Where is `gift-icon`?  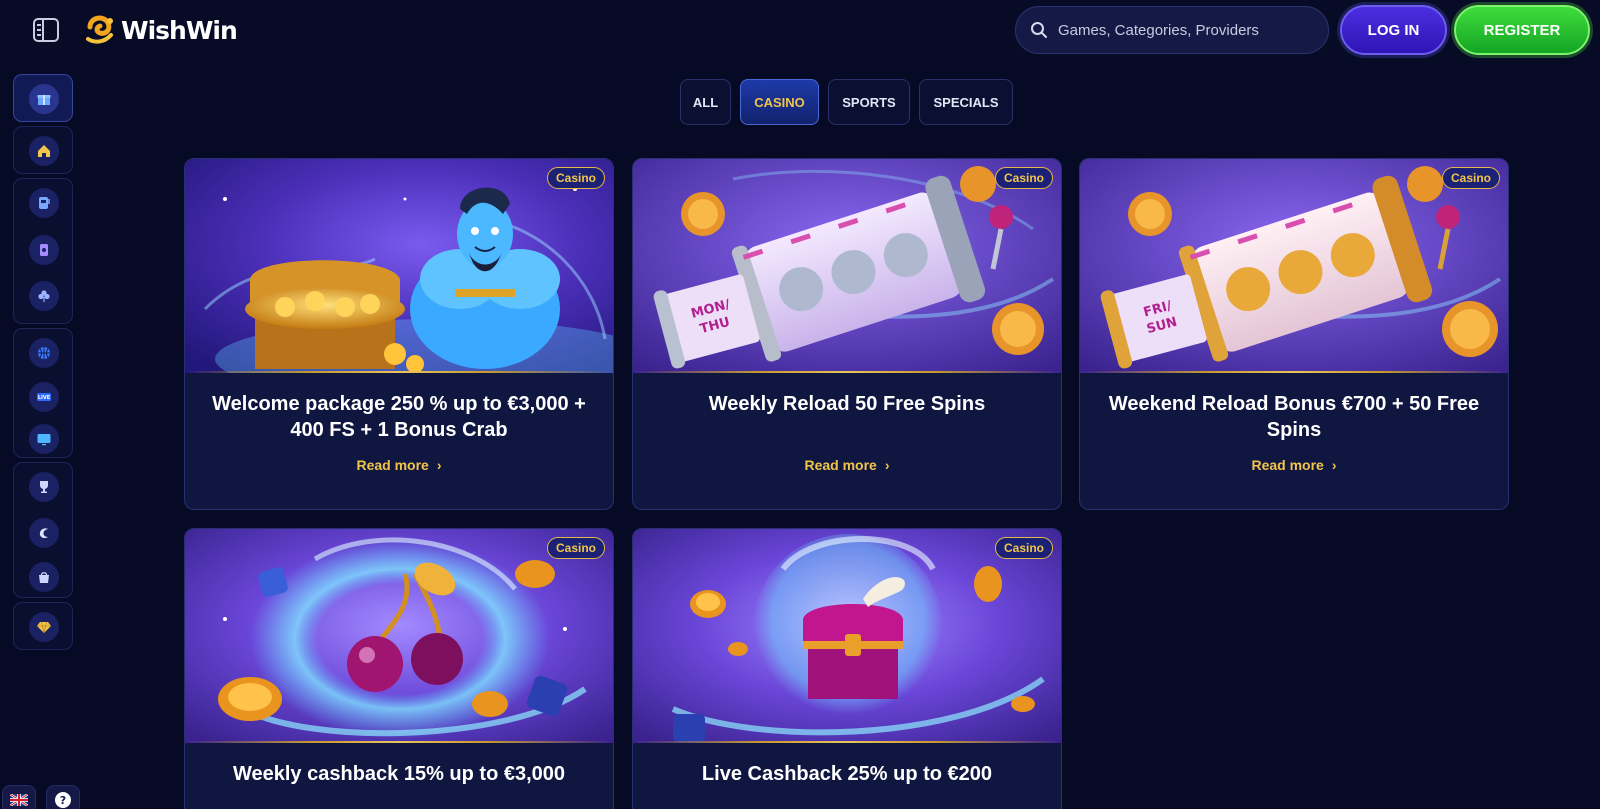
gift-icon is located at coordinates (44, 100).